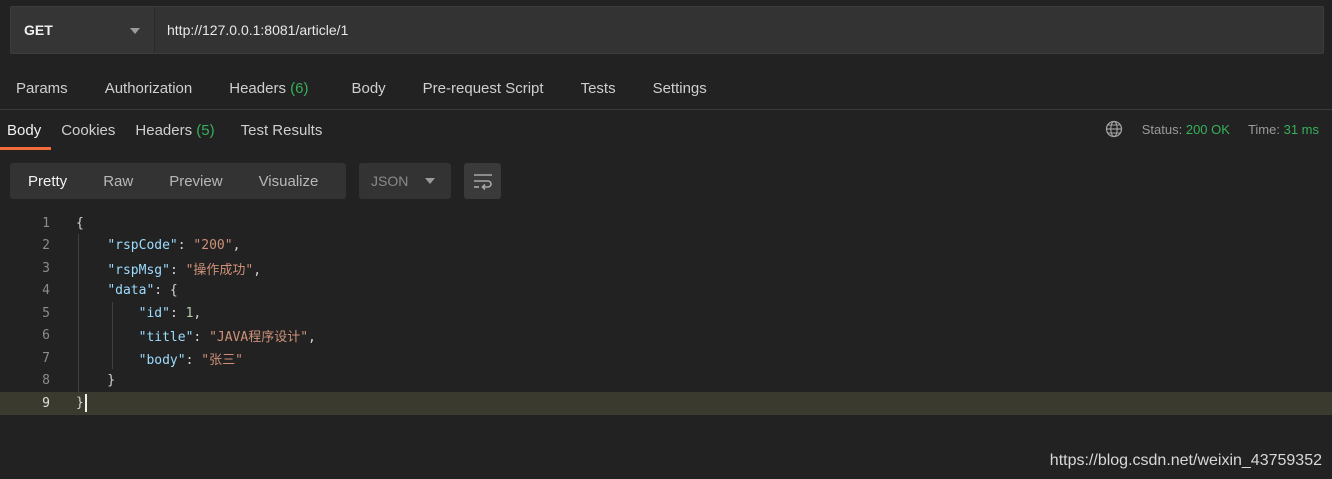 This screenshot has width=1332, height=479. Describe the element at coordinates (38, 30) in the screenshot. I see `method-label: GET` at that location.